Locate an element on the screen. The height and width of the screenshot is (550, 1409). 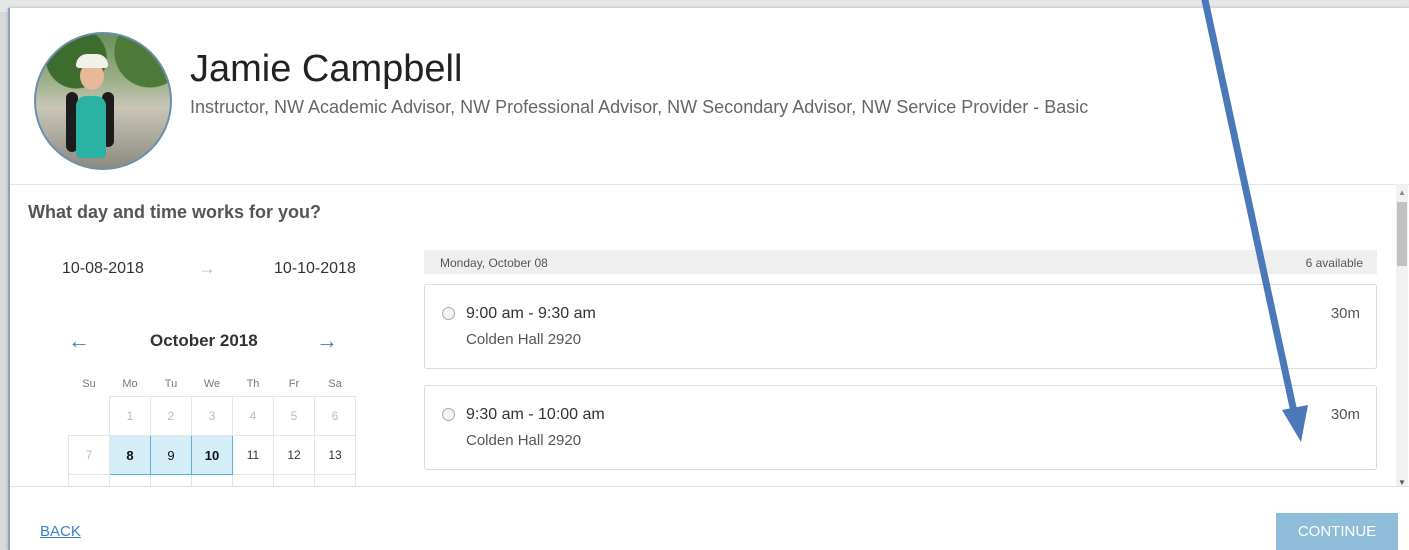
weekday-label: Sa is located at coordinates (335, 384).